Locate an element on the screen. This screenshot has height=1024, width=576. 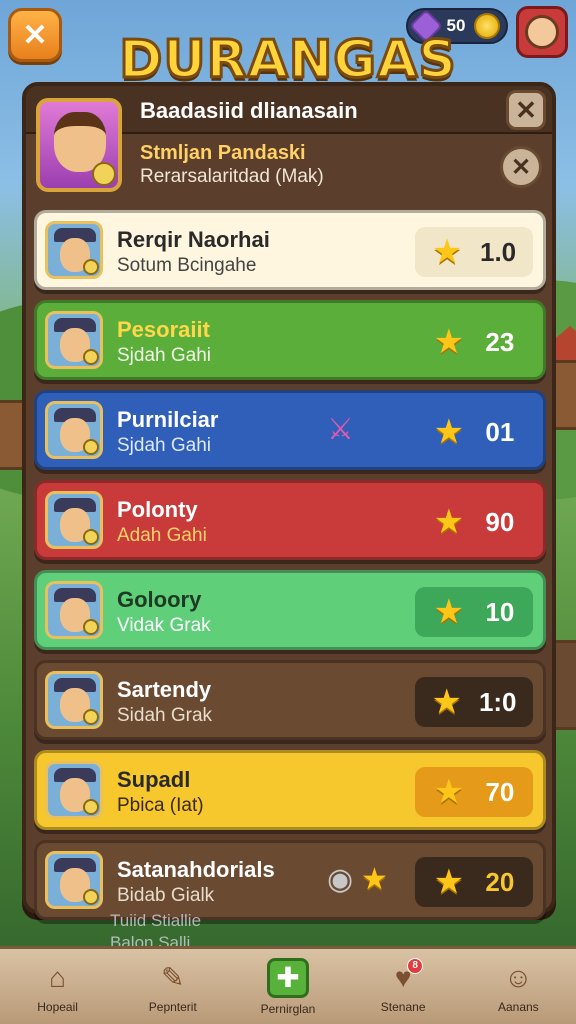
player-dismiss-button: ✕ is located at coordinates (521, 167).